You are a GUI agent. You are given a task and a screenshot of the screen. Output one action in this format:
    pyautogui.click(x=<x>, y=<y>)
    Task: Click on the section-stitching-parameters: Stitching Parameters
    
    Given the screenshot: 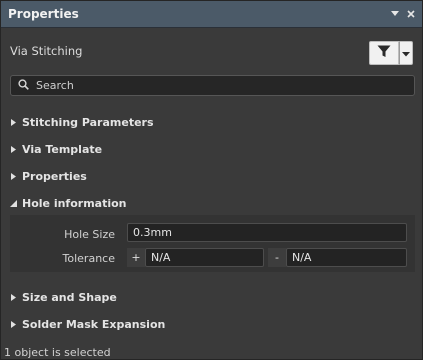 What is the action you would take?
    pyautogui.click(x=211, y=122)
    